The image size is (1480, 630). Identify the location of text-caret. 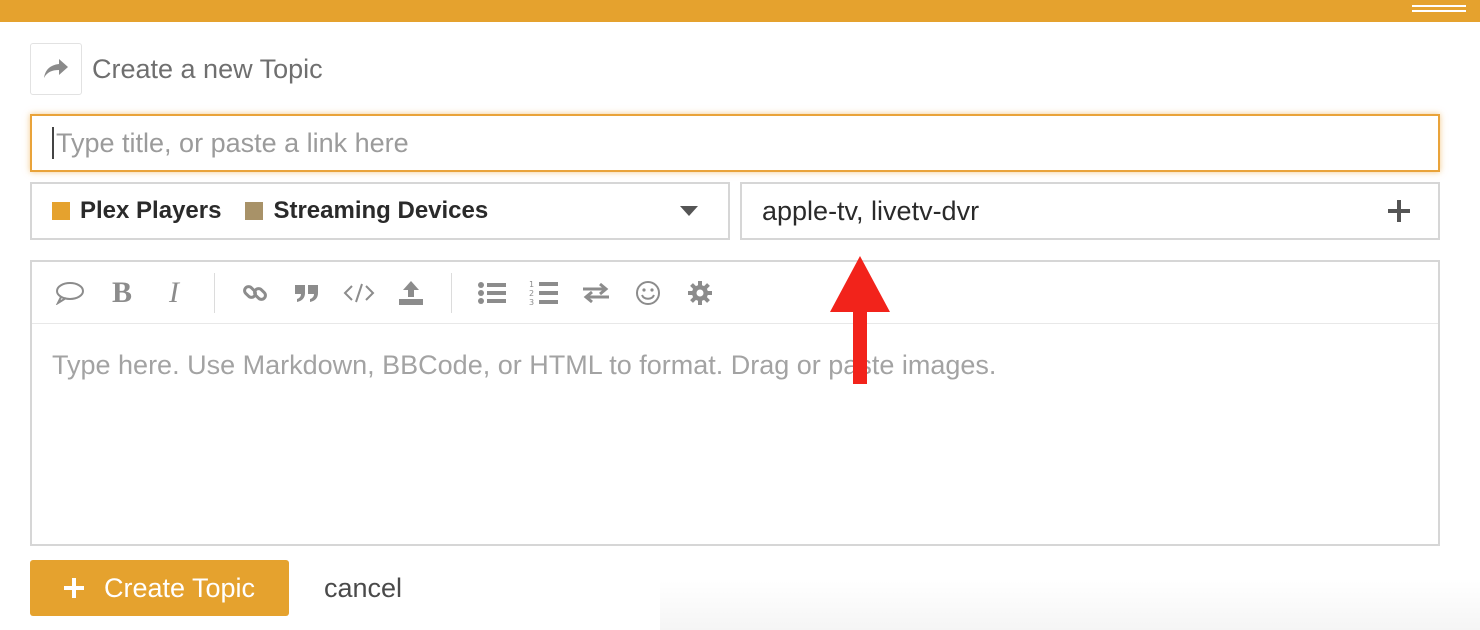
(53, 143).